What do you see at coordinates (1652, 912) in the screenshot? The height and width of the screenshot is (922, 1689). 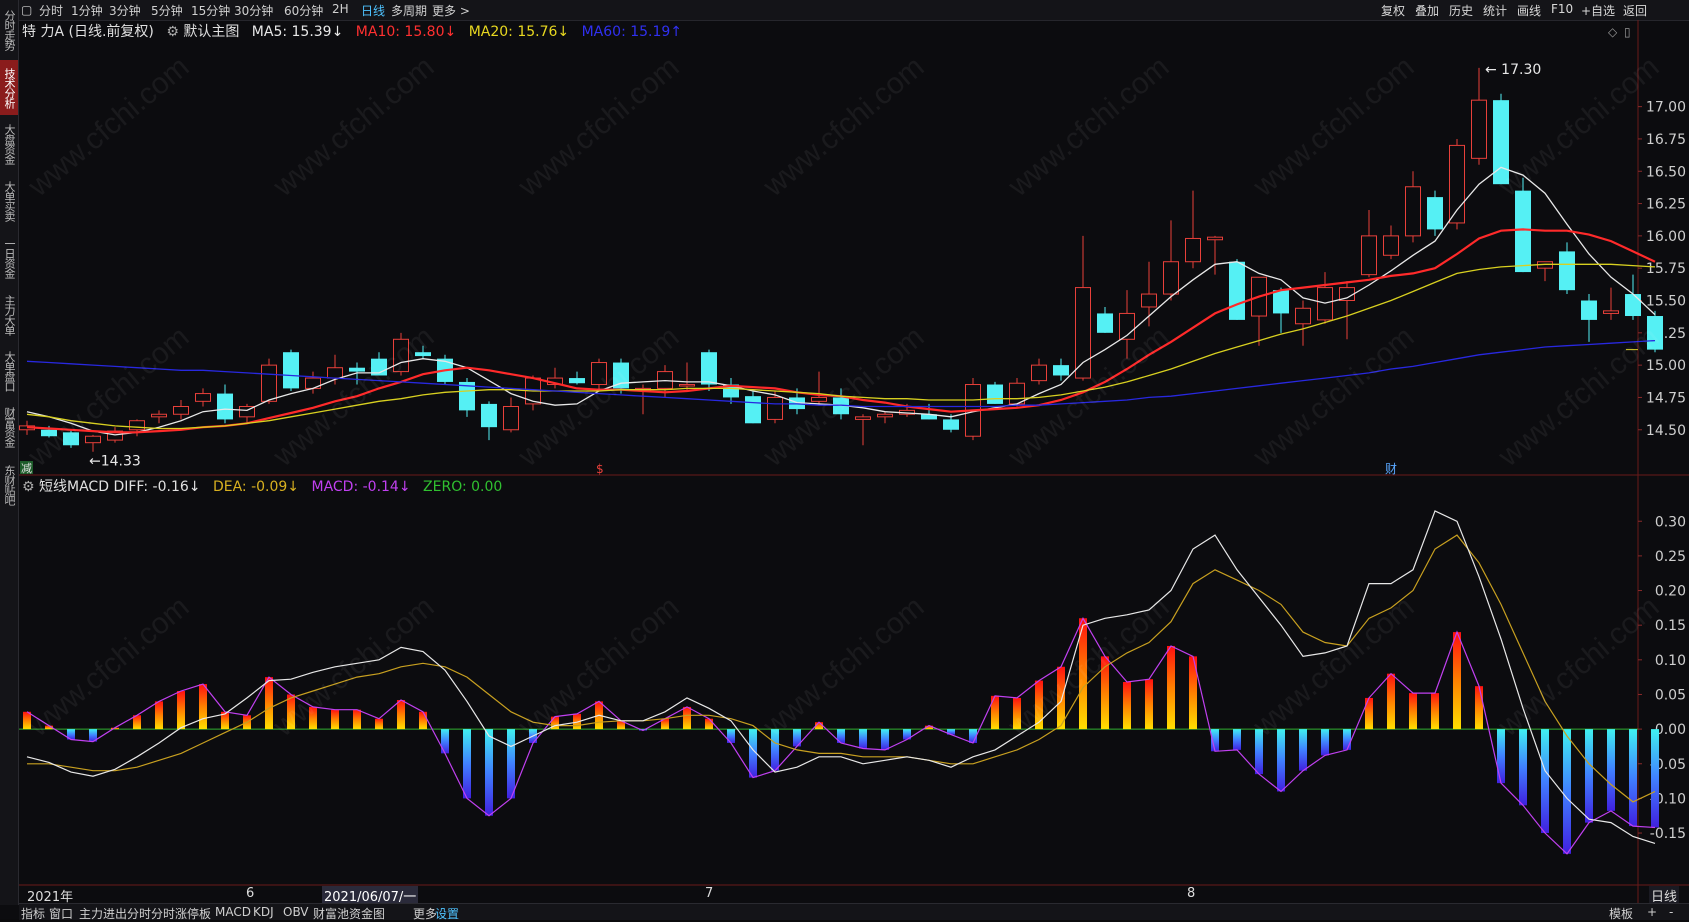 I see `zoom-in-button: +` at bounding box center [1652, 912].